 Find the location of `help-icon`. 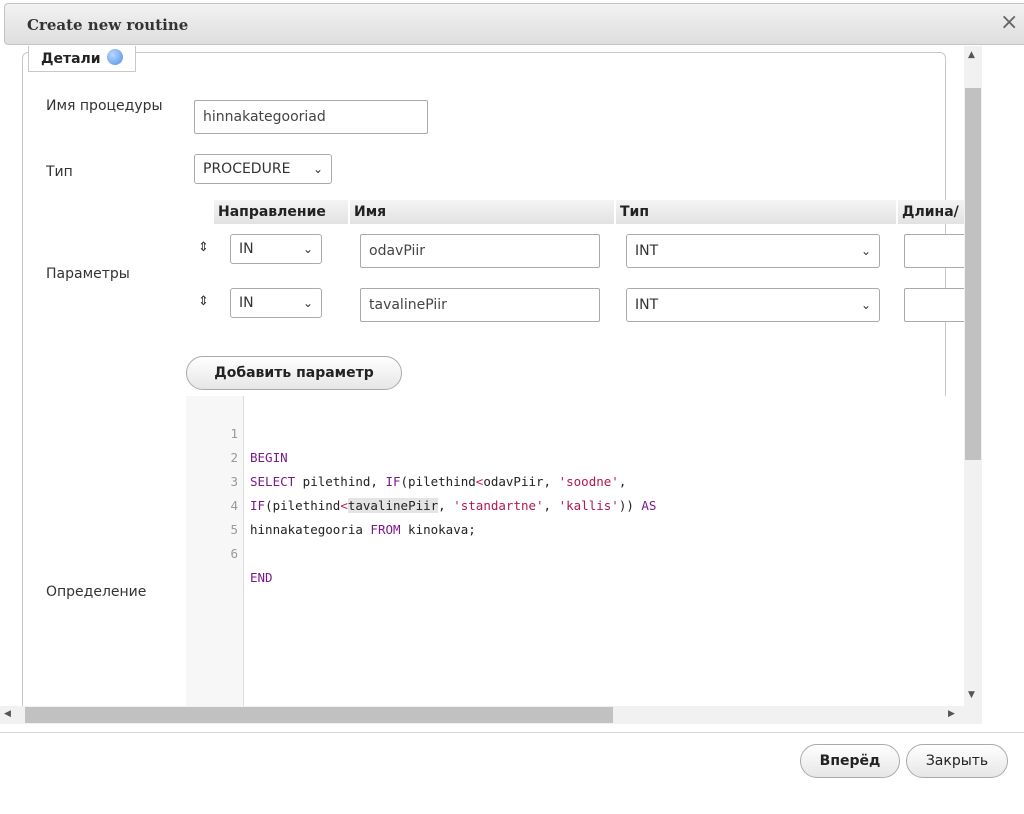

help-icon is located at coordinates (114, 57).